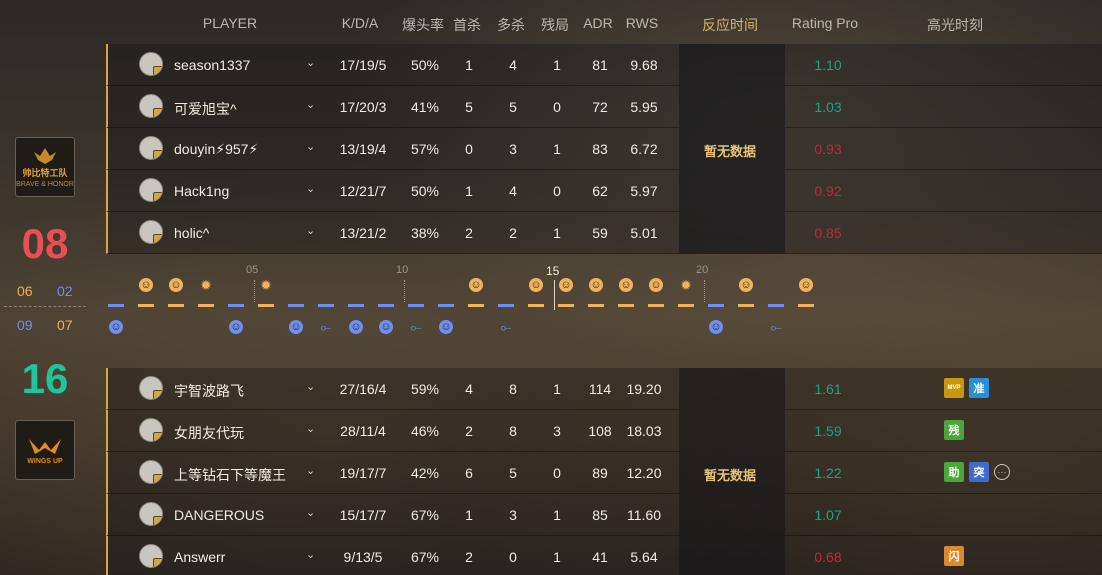  I want to click on player-row: douyin⚡957⚡ ⌄ 13/19/4 57% 0 3 1 83 6.72 0.93, so click(604, 149).